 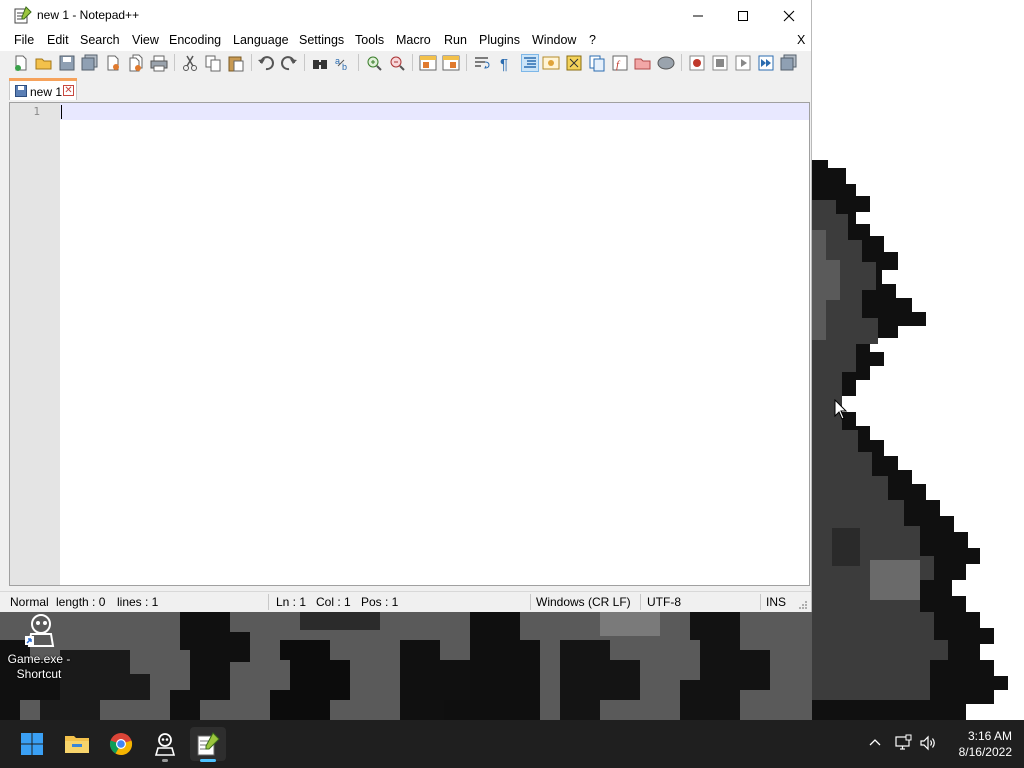 I want to click on maximize-button, so click(x=743, y=15).